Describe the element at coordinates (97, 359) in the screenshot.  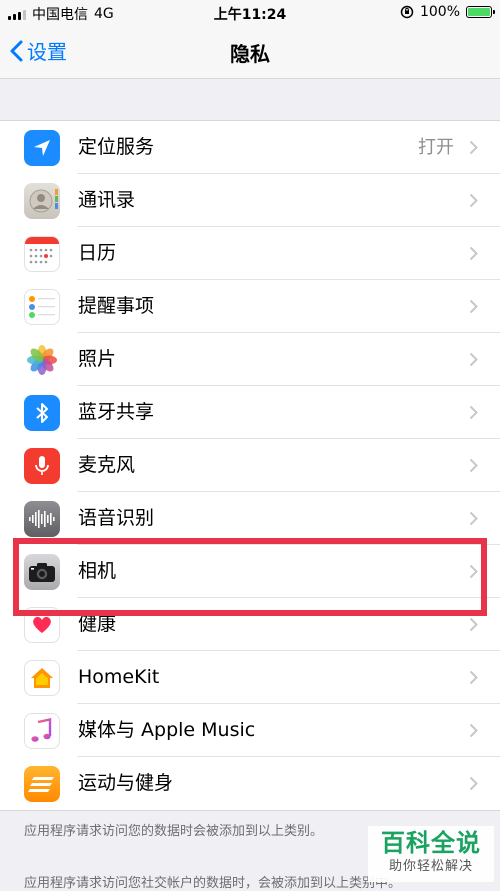
I see `row-label: 照片` at that location.